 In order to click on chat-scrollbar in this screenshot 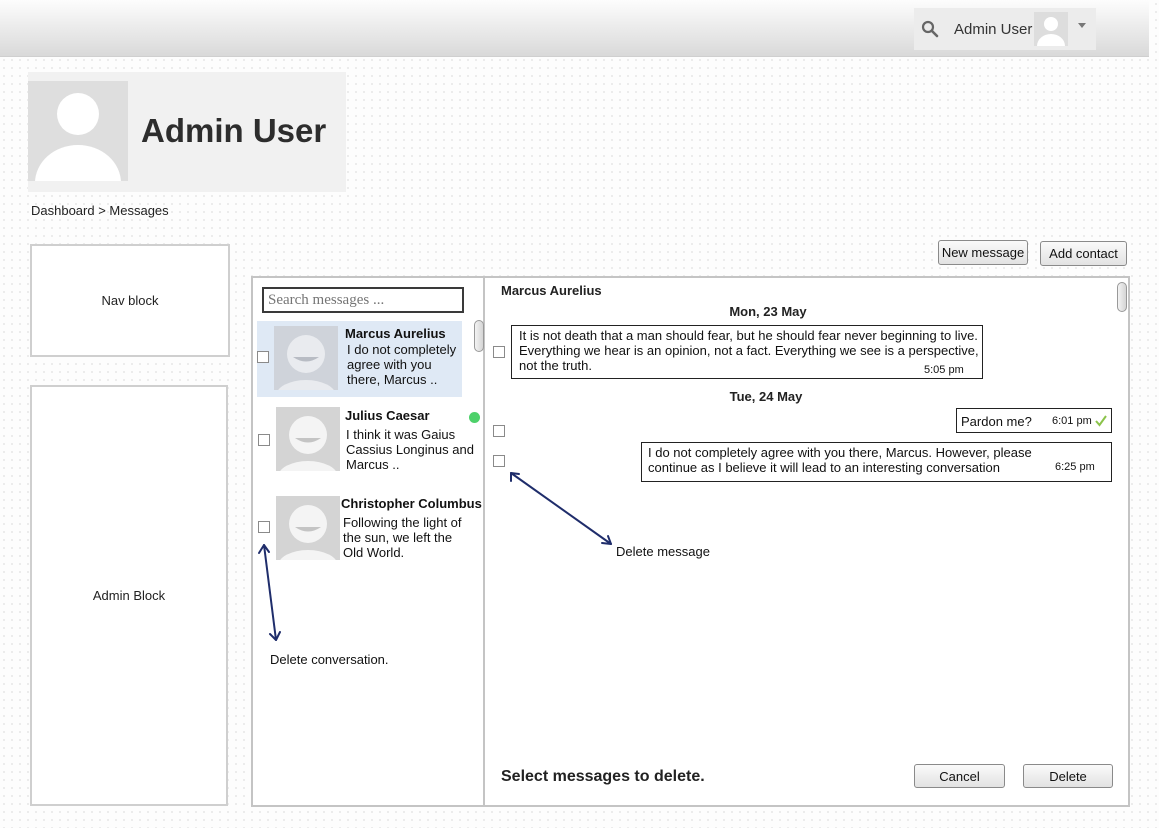, I will do `click(1122, 297)`.